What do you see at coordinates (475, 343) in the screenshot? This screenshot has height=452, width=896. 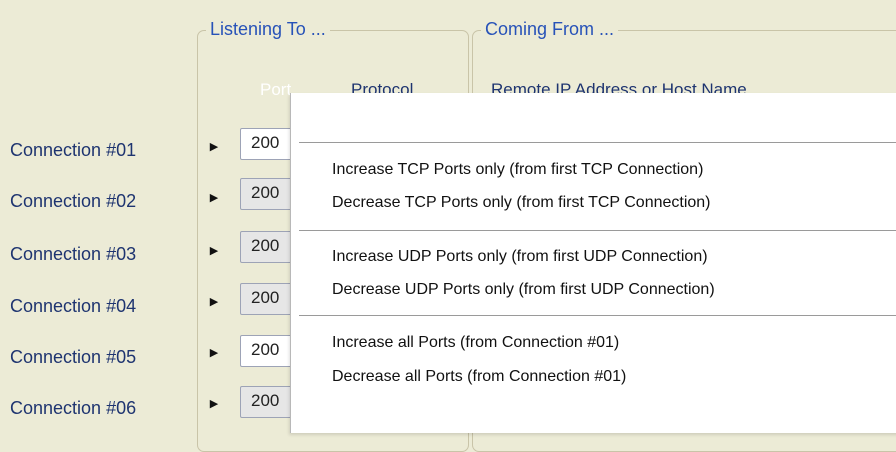 I see `menu-item-increase-all-ports: Increase all Ports (from Connection #01)` at bounding box center [475, 343].